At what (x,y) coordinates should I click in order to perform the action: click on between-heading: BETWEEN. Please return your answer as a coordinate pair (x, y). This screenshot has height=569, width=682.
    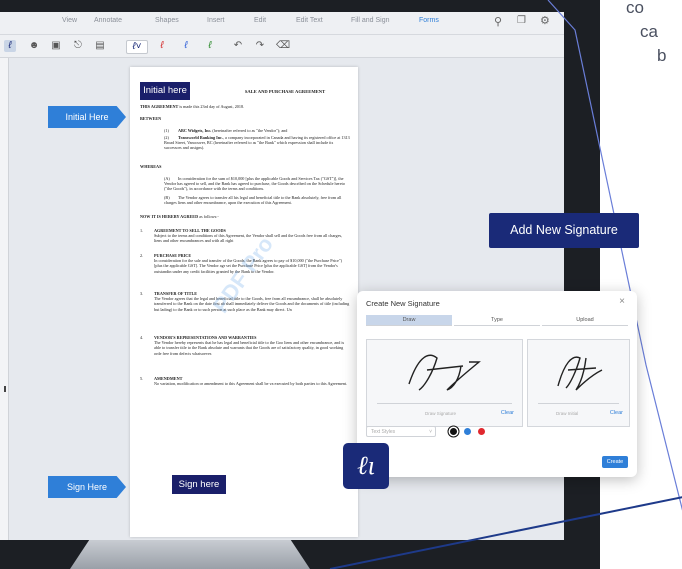
    Looking at the image, I should click on (151, 118).